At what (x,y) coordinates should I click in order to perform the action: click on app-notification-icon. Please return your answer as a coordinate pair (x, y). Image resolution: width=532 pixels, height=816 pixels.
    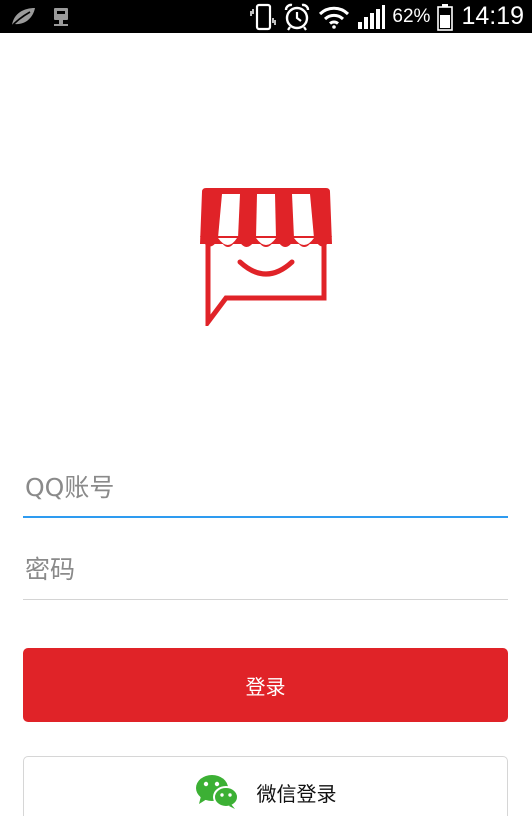
    Looking at the image, I should click on (61, 16).